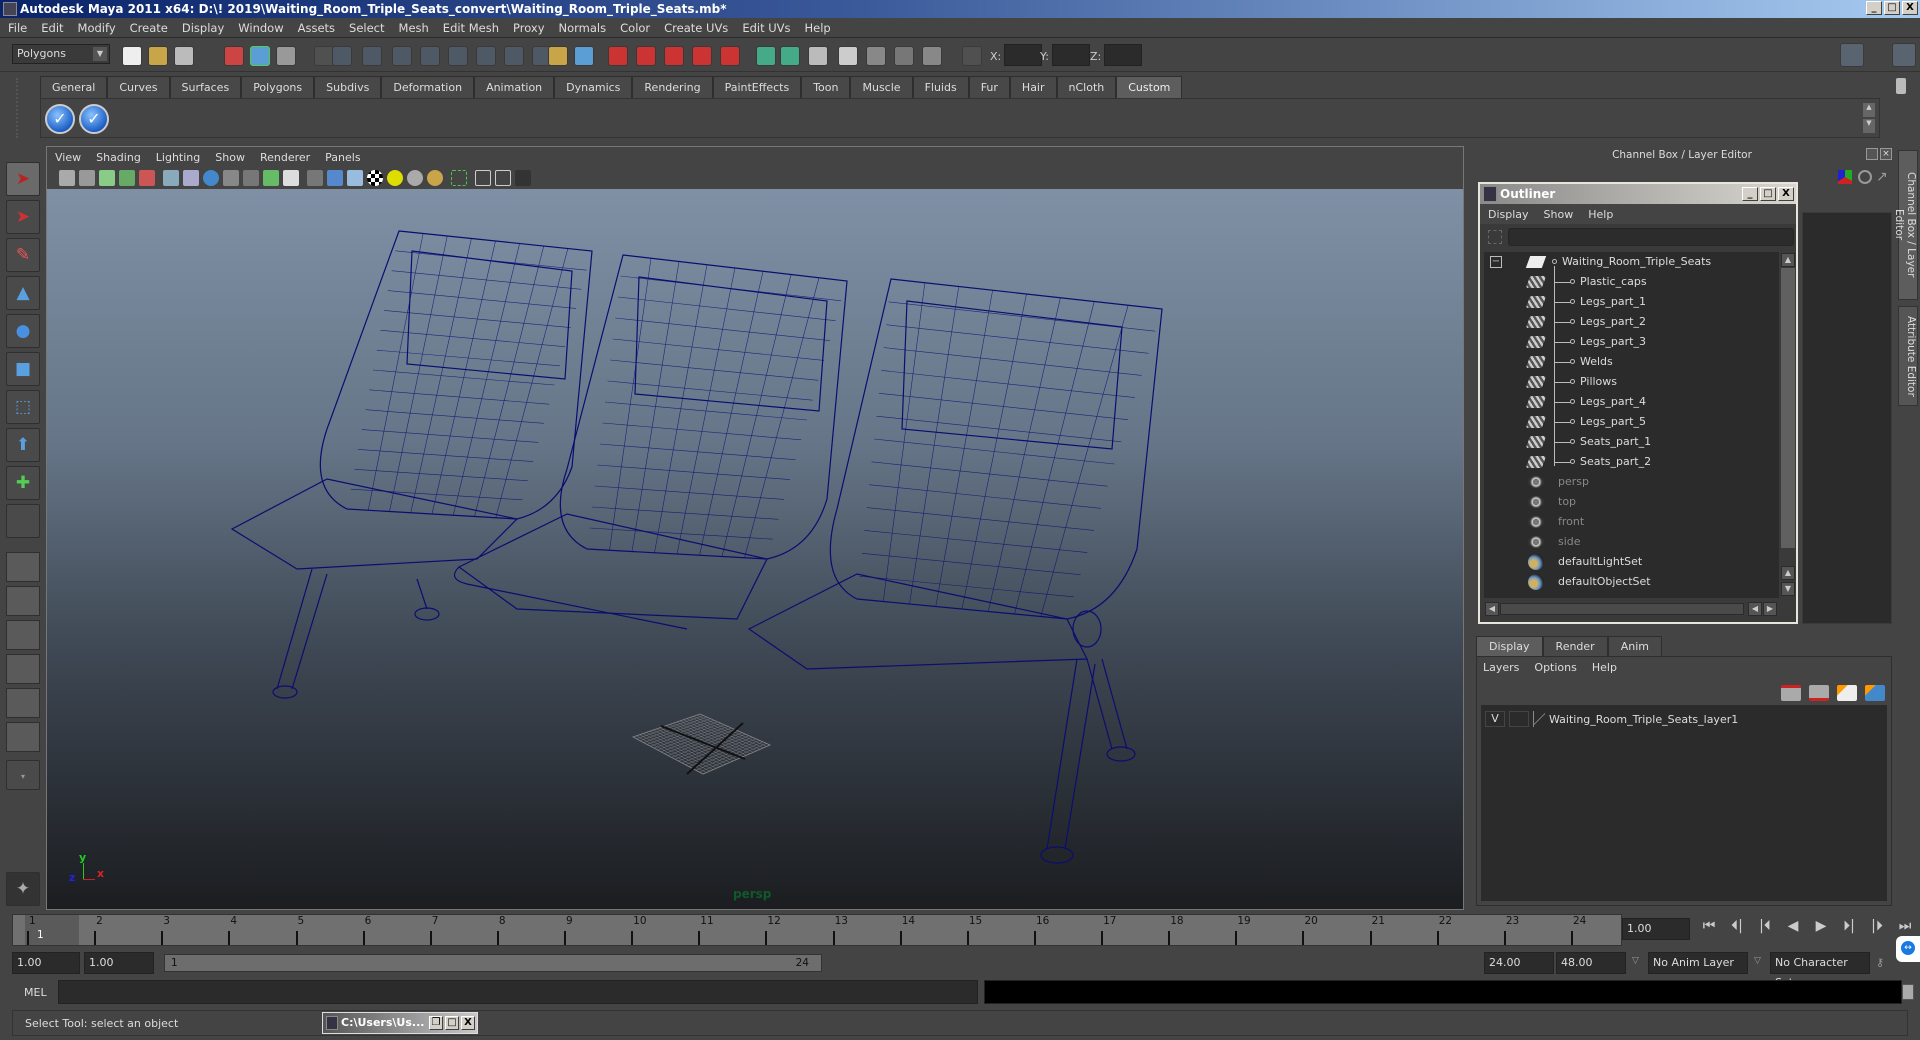 Image resolution: width=1920 pixels, height=1040 pixels. I want to click on gate-mask-icon, so click(231, 178).